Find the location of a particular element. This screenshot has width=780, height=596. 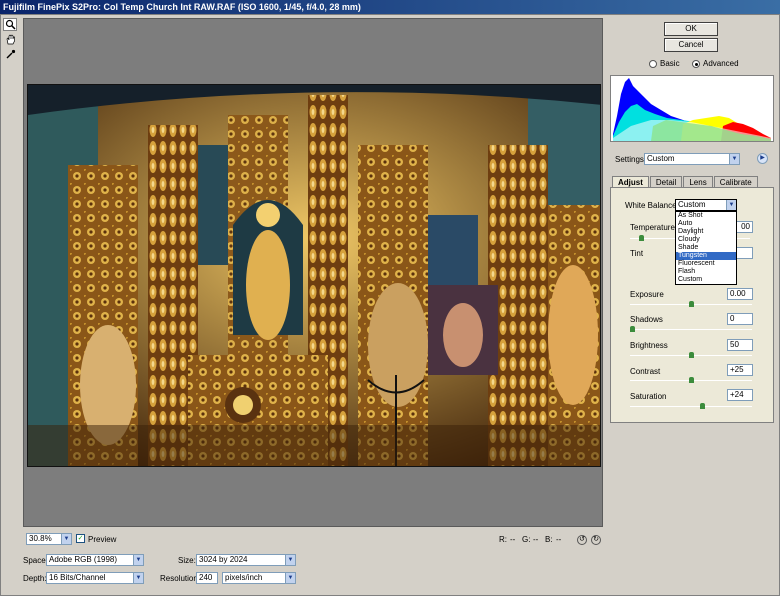

shadows-slider-thumb is located at coordinates (632, 329).